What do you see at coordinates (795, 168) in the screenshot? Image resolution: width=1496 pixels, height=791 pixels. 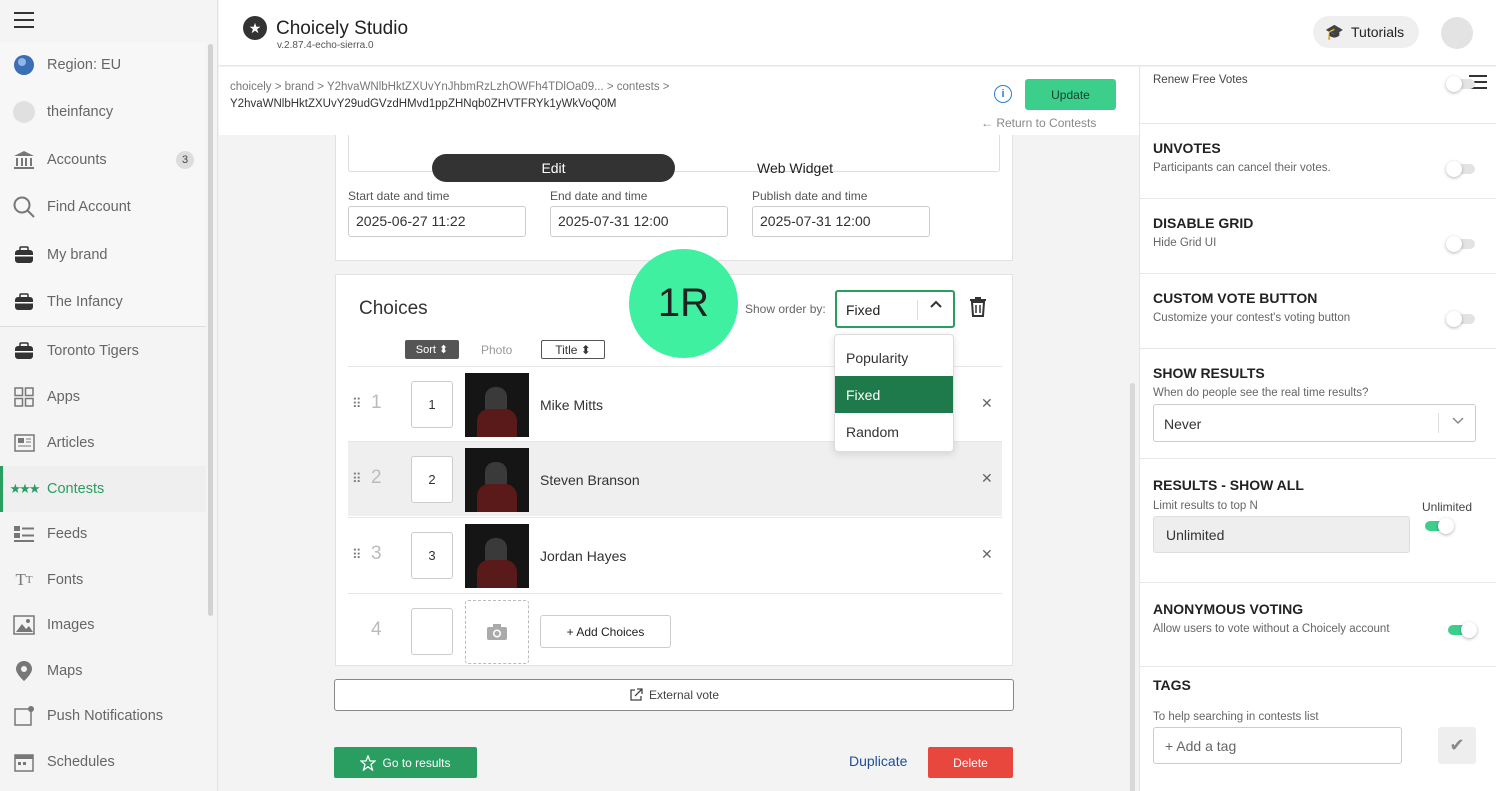 I see `tab-web-widget: Web Widget` at bounding box center [795, 168].